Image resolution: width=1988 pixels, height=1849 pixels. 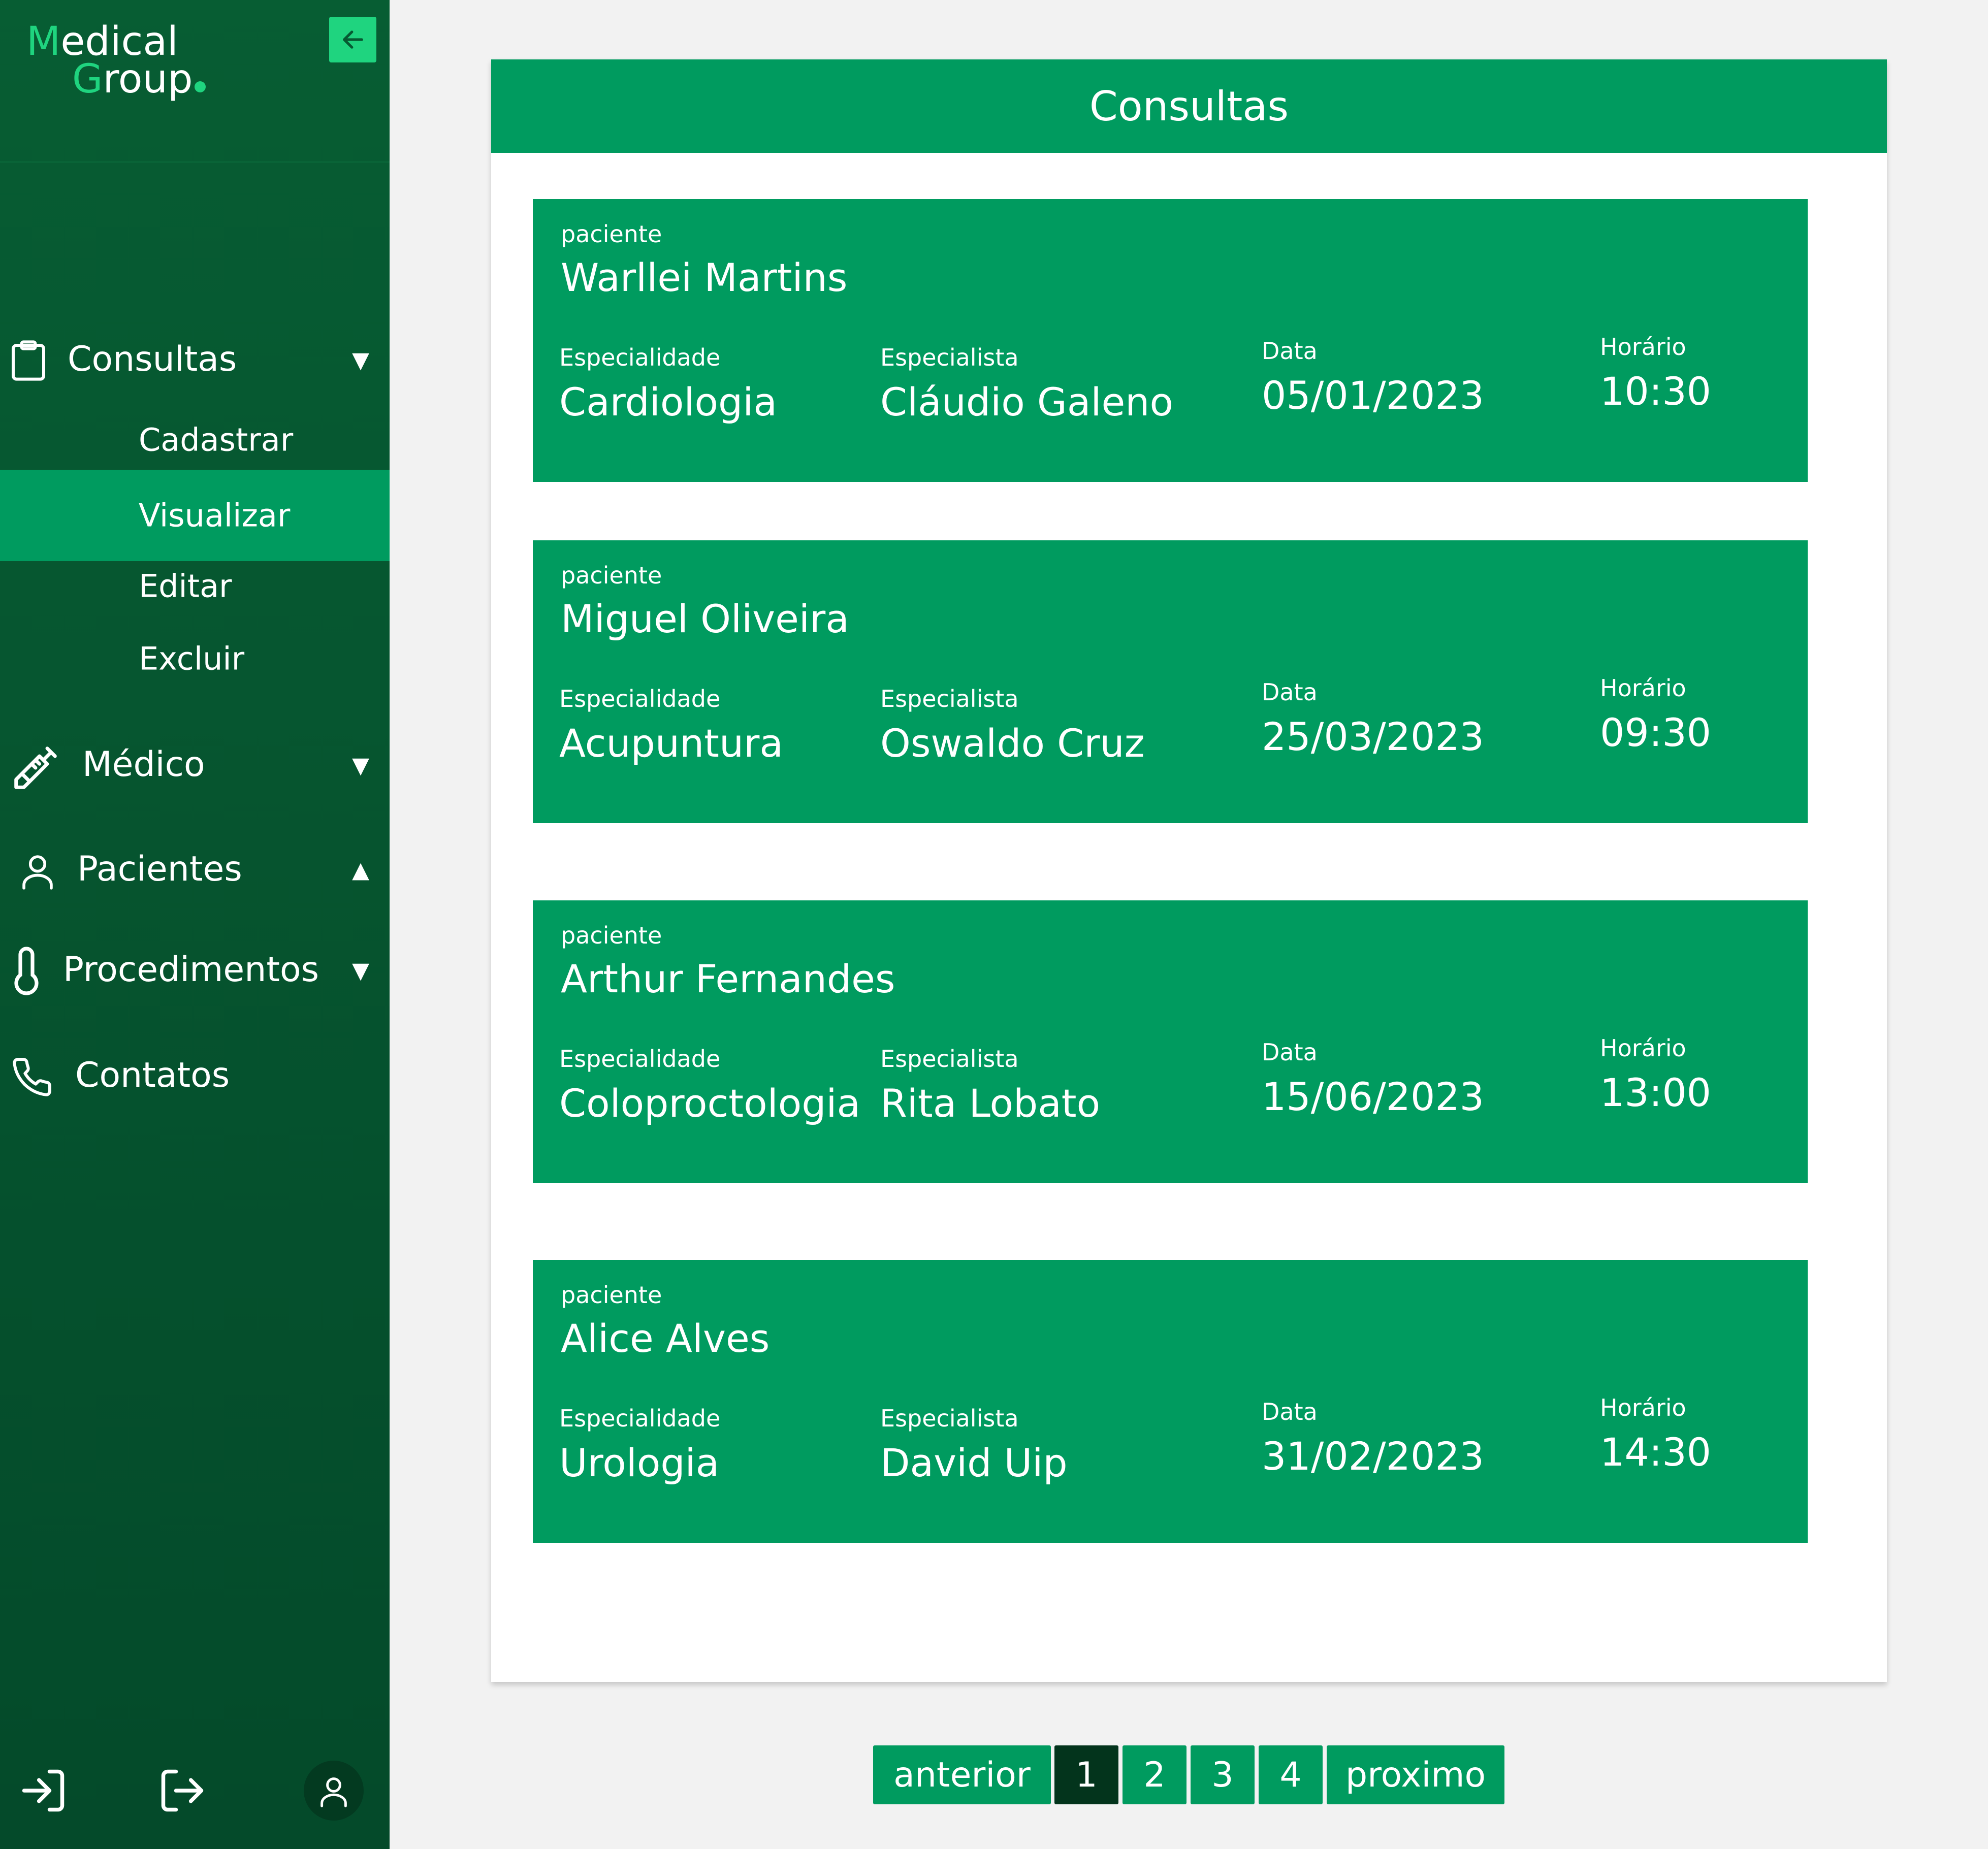 What do you see at coordinates (195, 515) in the screenshot?
I see `subnav-visualizar: Visualizar` at bounding box center [195, 515].